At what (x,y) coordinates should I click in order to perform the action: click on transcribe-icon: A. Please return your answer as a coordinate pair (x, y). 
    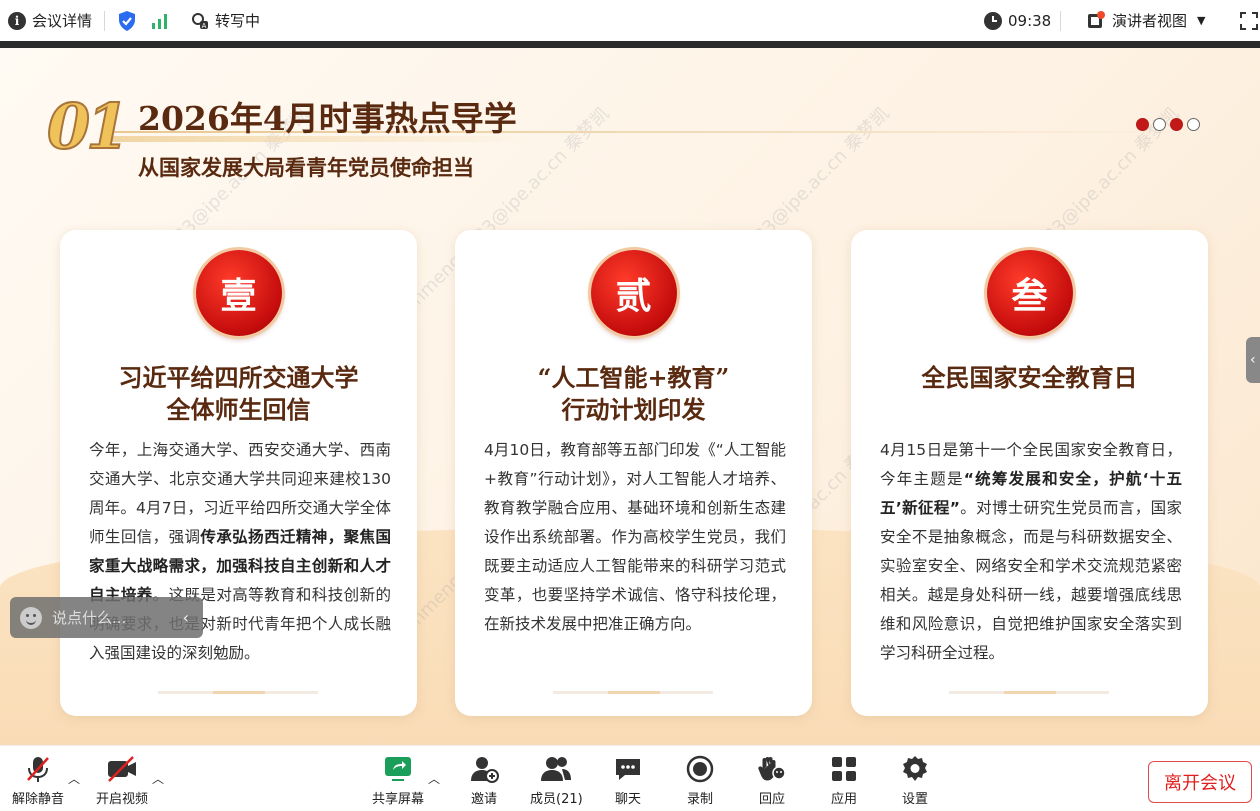
    Looking at the image, I should click on (200, 21).